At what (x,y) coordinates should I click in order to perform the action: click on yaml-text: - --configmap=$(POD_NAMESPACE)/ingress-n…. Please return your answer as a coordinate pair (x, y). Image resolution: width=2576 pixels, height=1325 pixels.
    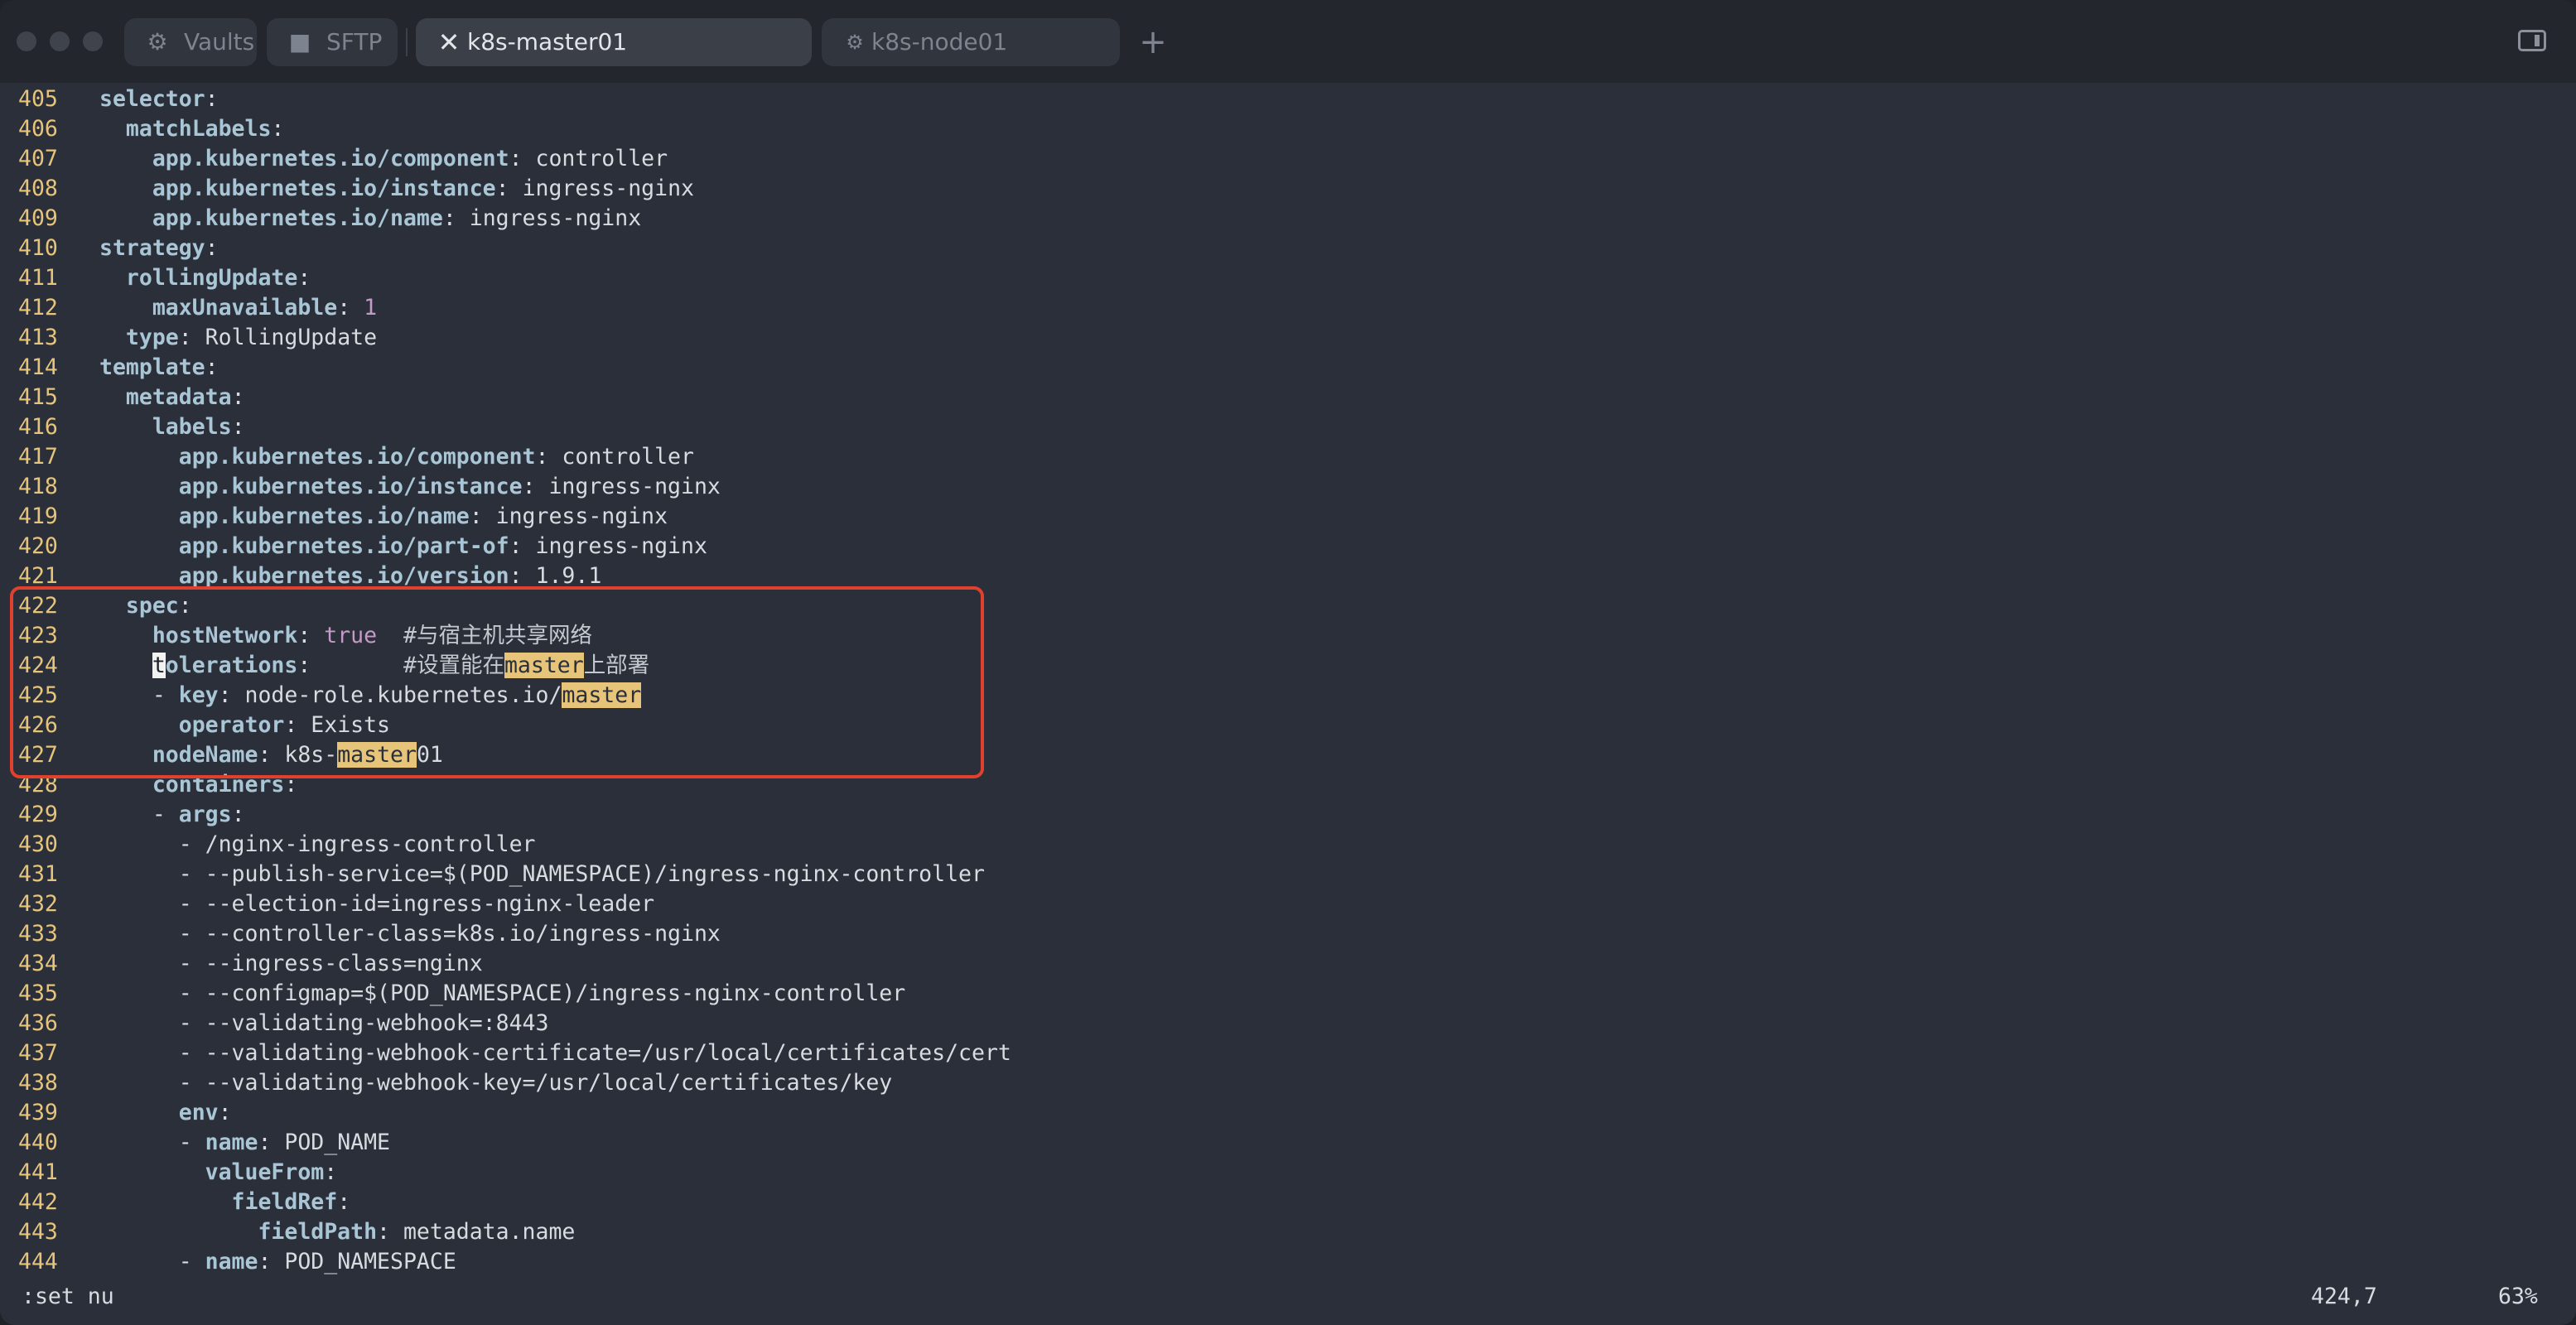
    Looking at the image, I should click on (502, 993).